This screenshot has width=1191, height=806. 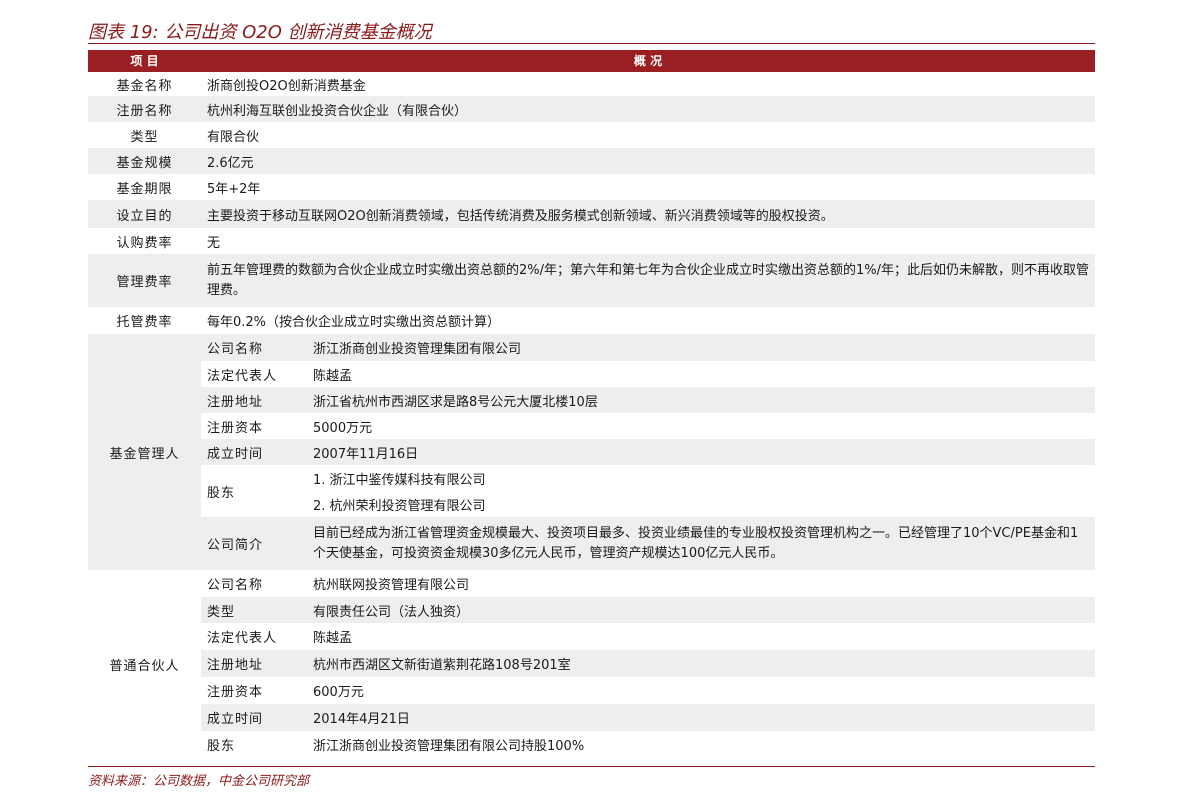 What do you see at coordinates (254, 452) in the screenshot?
I see `manager-item-label: 成立时间` at bounding box center [254, 452].